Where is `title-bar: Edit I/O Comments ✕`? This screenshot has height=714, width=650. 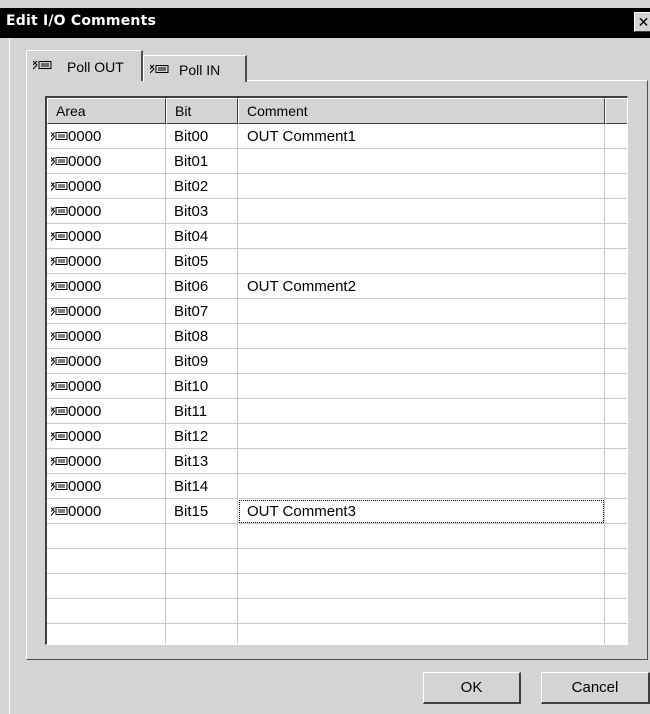 title-bar: Edit I/O Comments ✕ is located at coordinates (325, 23).